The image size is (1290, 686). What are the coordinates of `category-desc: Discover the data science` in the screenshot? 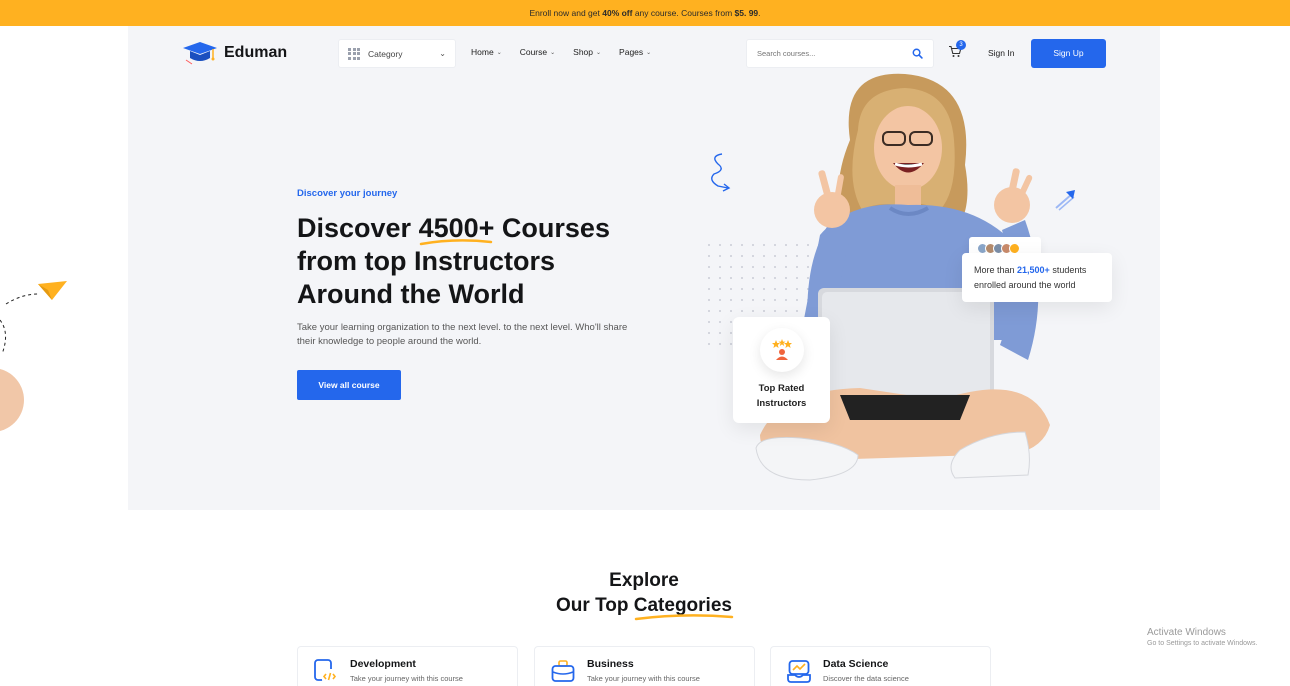 It's located at (866, 678).